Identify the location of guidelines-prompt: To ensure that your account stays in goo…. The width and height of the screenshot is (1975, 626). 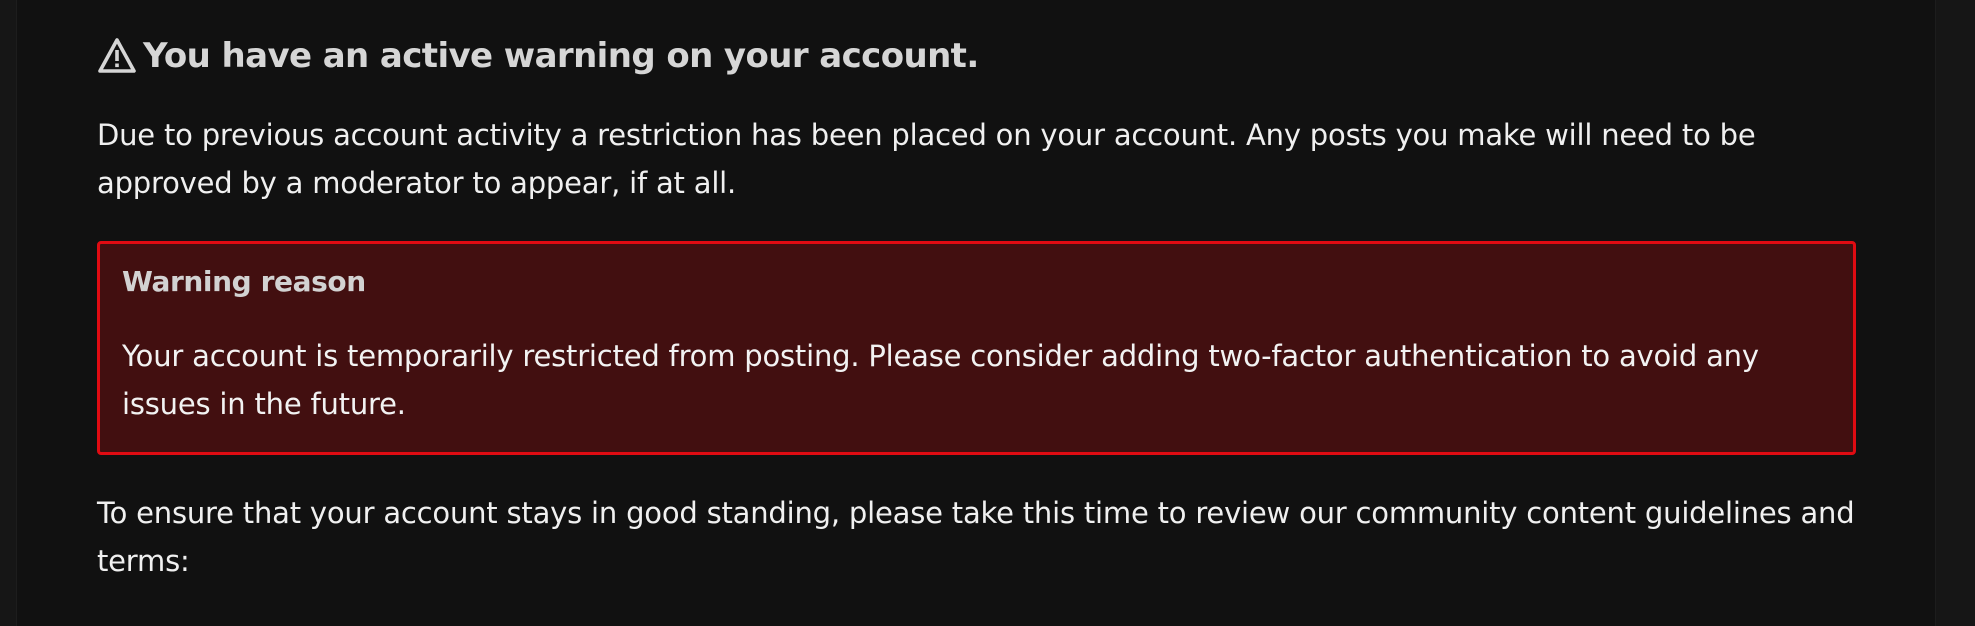
(976, 537).